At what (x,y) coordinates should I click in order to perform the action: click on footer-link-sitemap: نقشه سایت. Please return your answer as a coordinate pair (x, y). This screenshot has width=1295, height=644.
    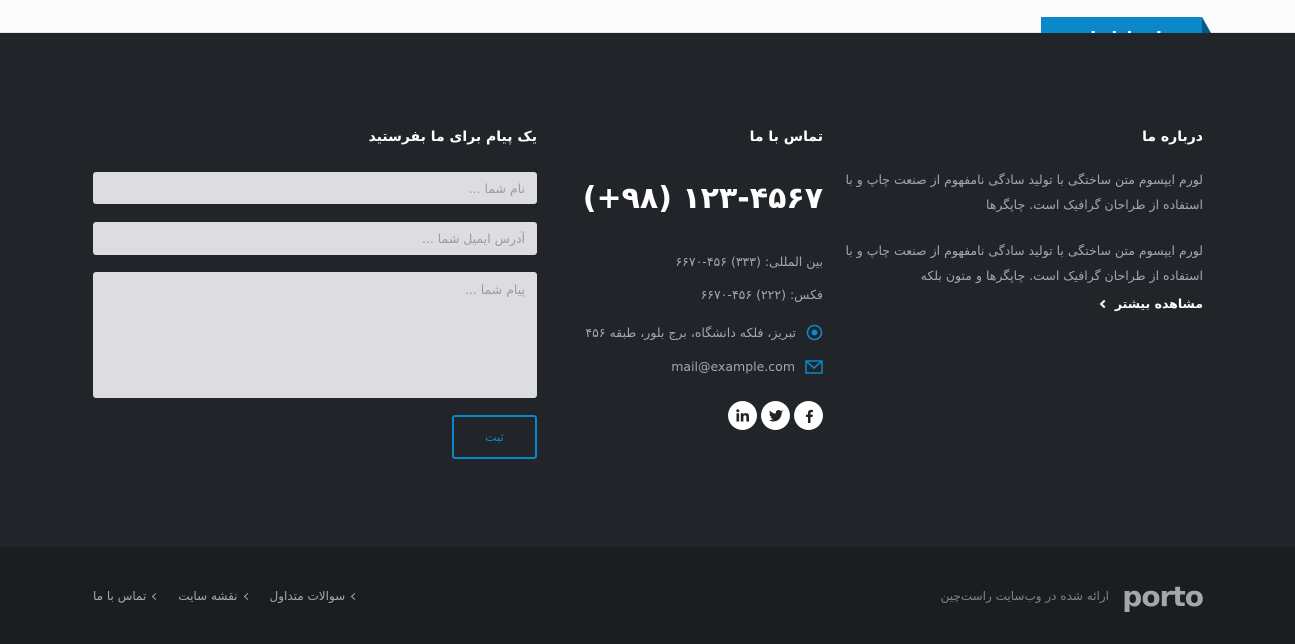
    Looking at the image, I should click on (214, 596).